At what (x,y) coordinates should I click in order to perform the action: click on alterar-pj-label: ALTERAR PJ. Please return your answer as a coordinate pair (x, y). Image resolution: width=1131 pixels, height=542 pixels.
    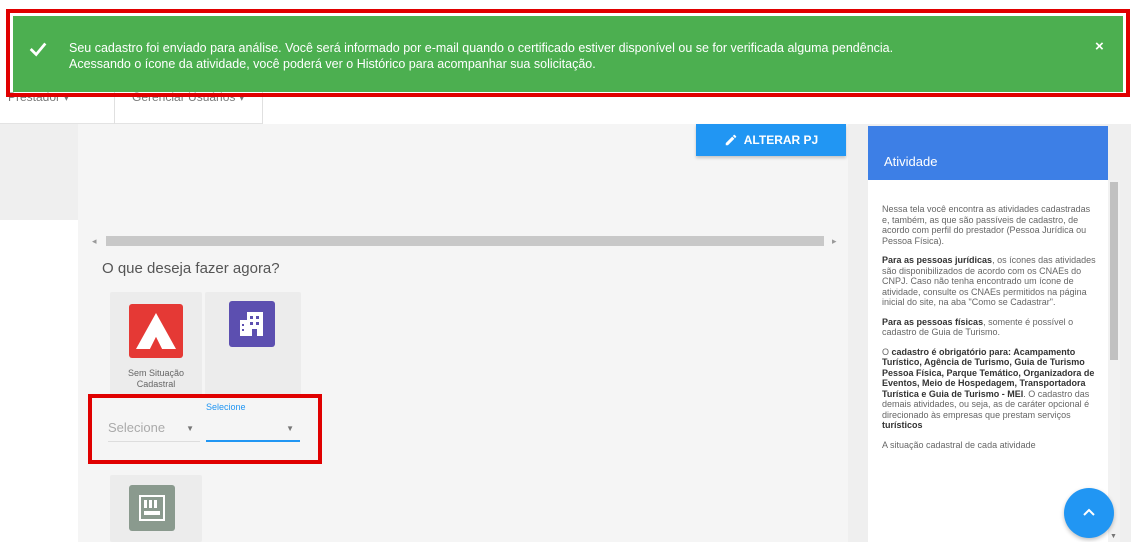
    Looking at the image, I should click on (781, 140).